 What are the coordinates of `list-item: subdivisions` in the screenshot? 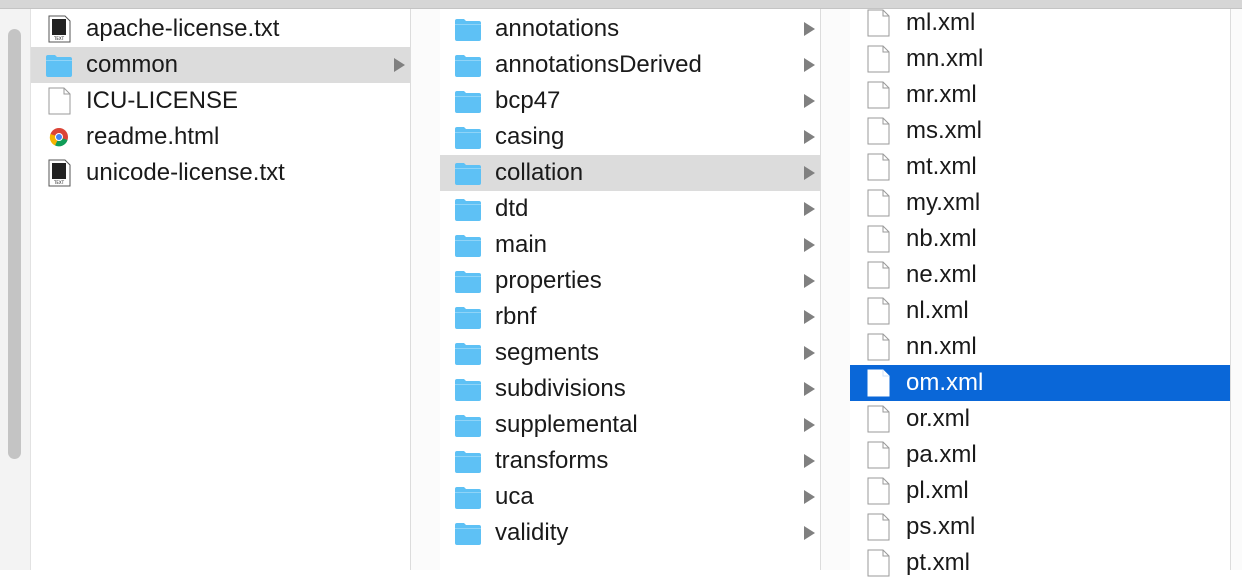 It's located at (630, 389).